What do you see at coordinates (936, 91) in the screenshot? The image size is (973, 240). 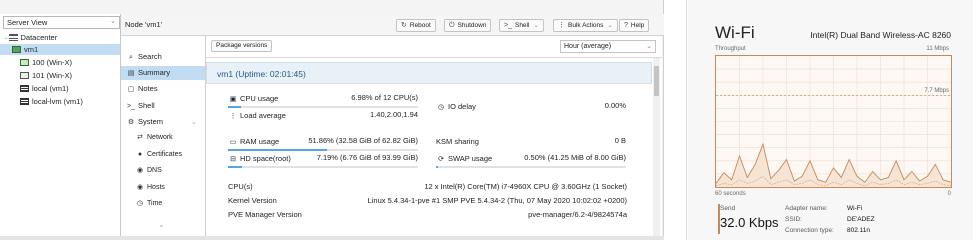 I see `throughput-mid-label: 7.7 Mbps` at bounding box center [936, 91].